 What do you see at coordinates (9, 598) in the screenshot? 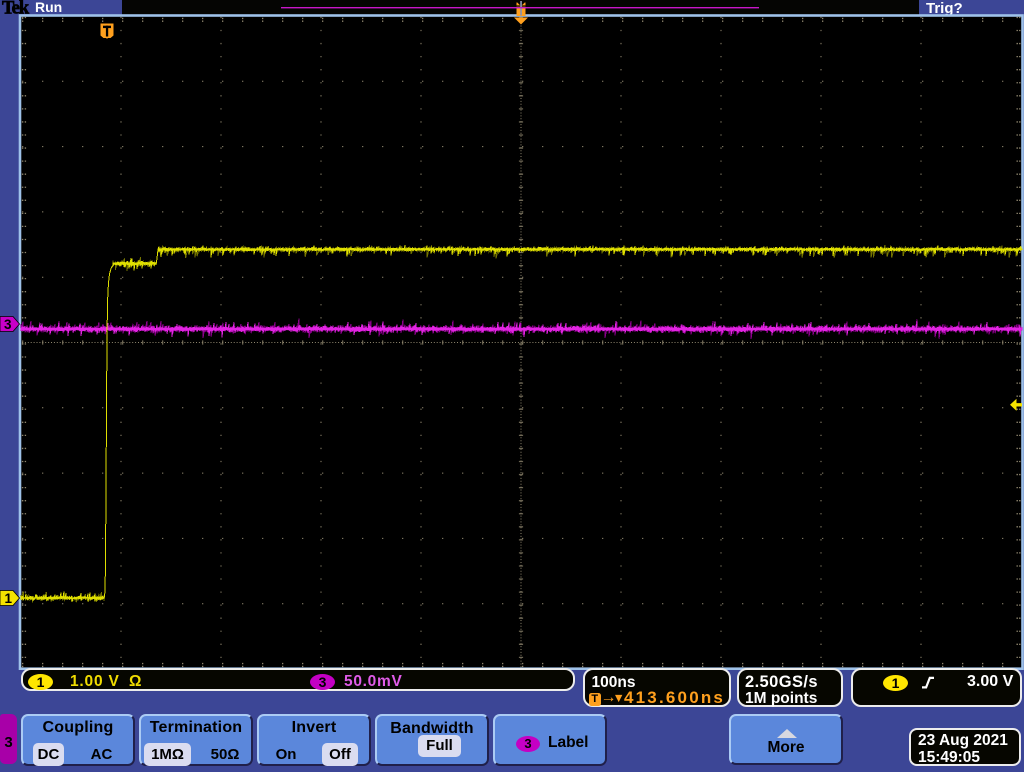
I see `svg-text: 1` at bounding box center [9, 598].